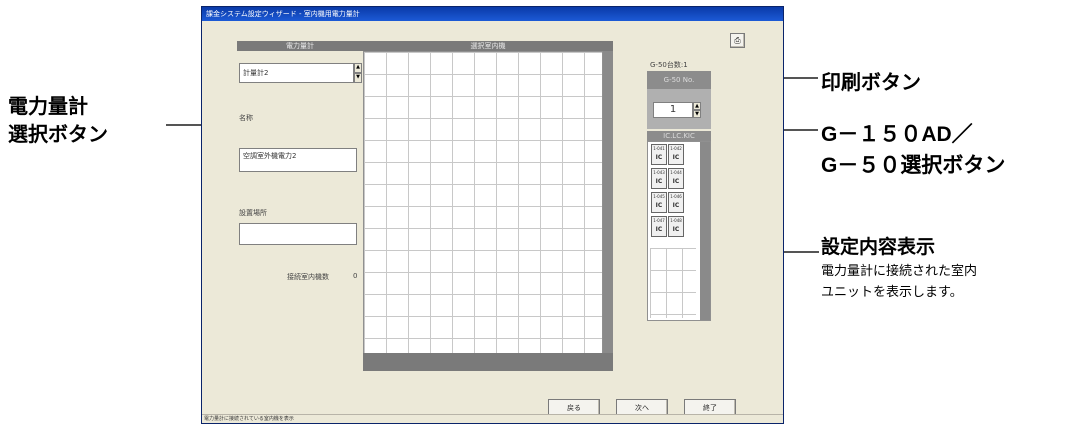  I want to click on ic-cell-address: 1-041, so click(659, 148).